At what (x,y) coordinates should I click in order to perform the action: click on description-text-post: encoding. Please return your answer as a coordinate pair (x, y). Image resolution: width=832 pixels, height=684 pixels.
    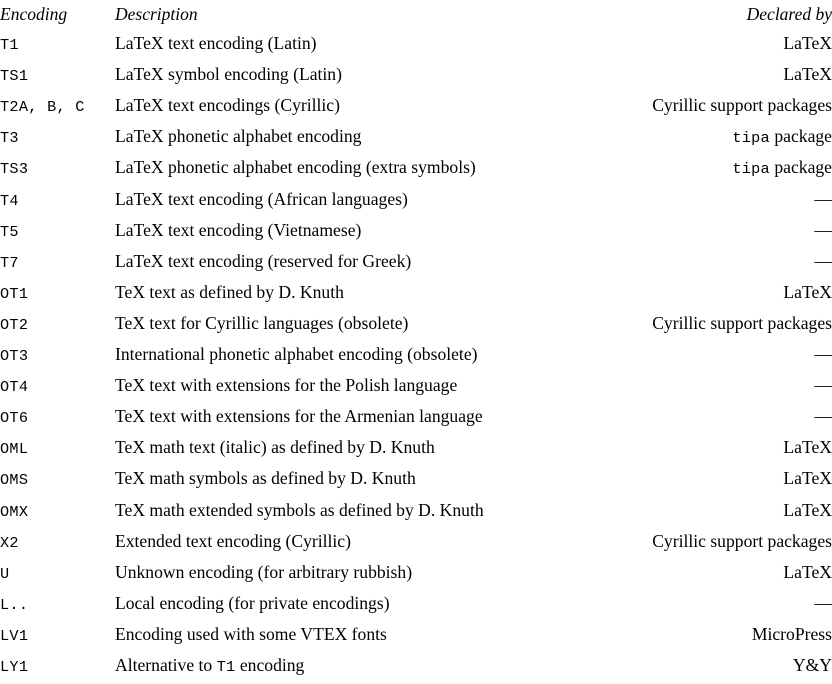
    Looking at the image, I should click on (270, 664).